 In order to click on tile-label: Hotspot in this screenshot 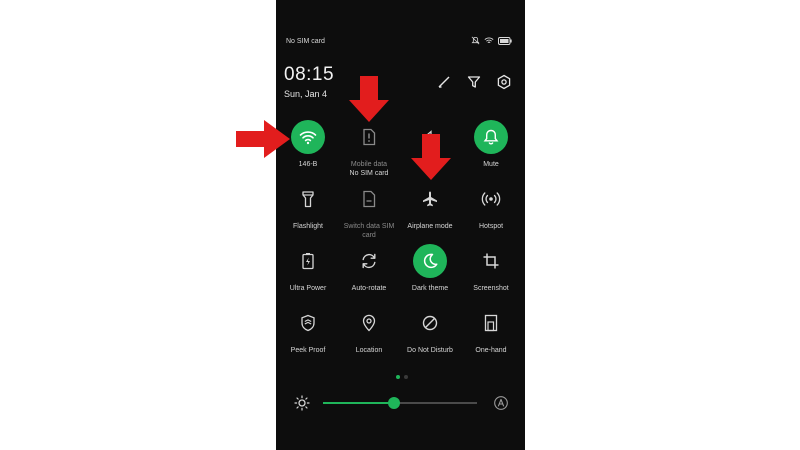, I will do `click(491, 226)`.